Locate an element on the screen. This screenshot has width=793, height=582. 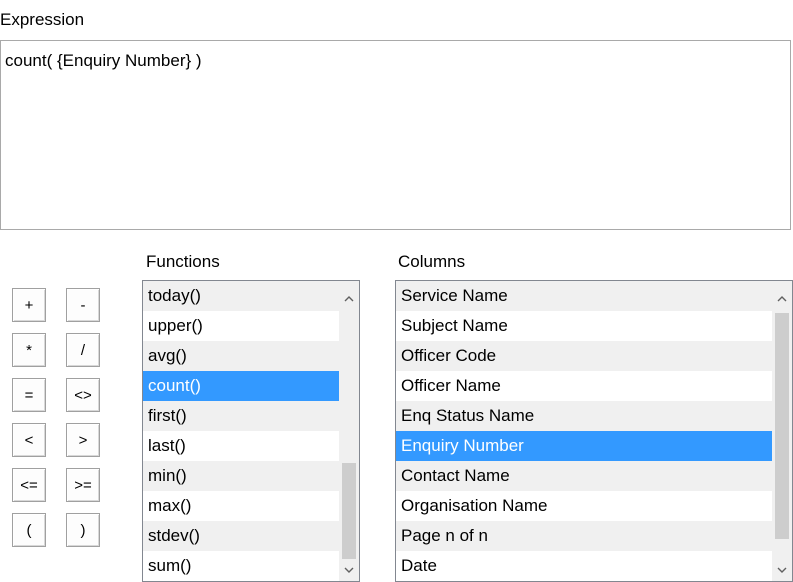
greater-than-button: > is located at coordinates (83, 440).